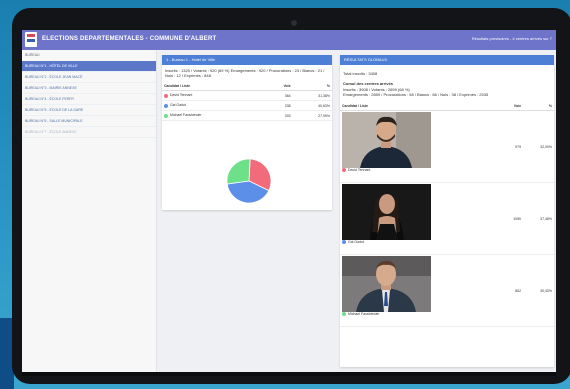 This screenshot has height=389, width=570. What do you see at coordinates (89, 88) in the screenshot?
I see `sidebar-item-bureau-3: BUREAU N°3 - MAIRIE ANNEXE` at bounding box center [89, 88].